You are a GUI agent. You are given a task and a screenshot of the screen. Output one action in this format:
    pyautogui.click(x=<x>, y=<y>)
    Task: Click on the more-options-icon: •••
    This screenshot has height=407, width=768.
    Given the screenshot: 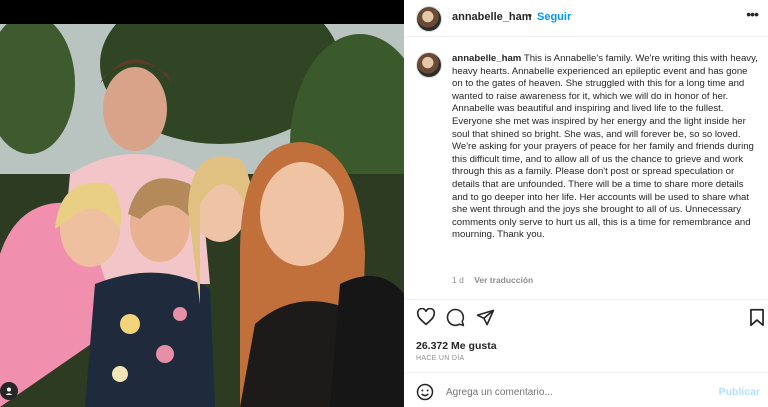 What is the action you would take?
    pyautogui.click(x=752, y=14)
    